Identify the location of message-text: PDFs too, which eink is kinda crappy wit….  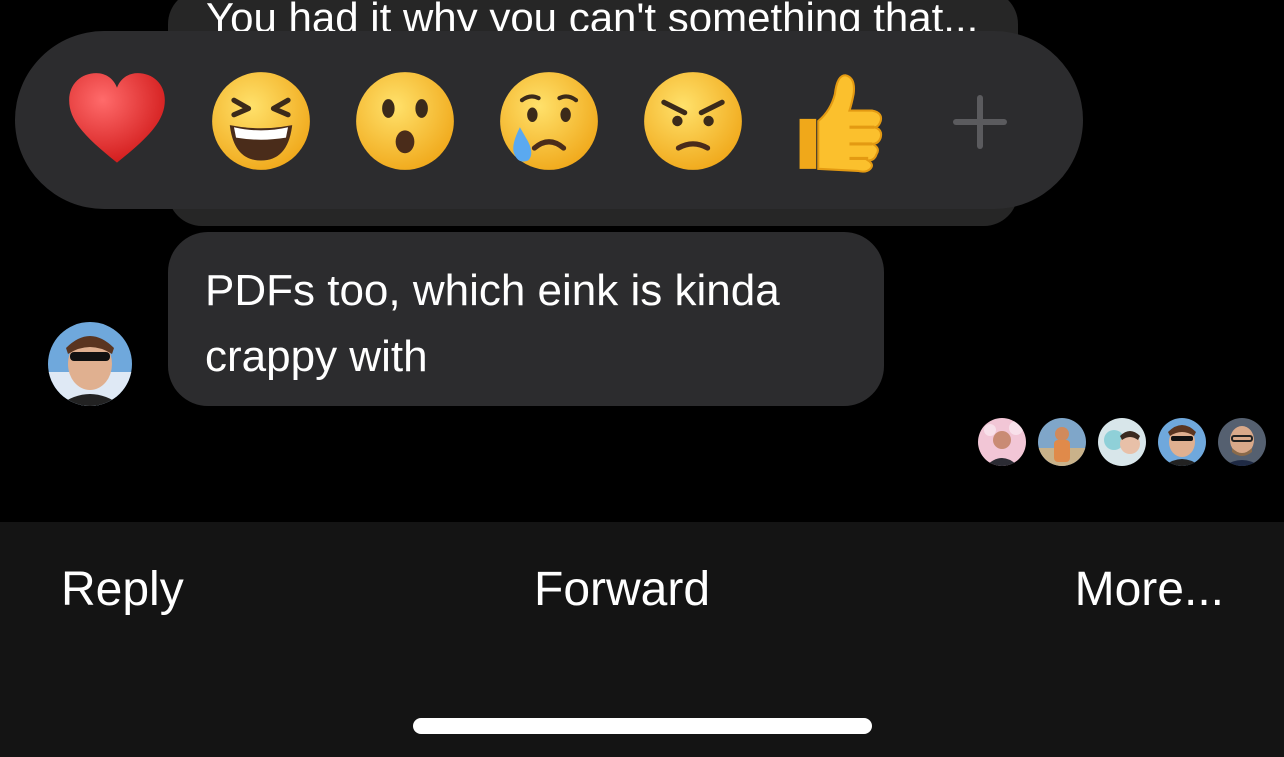
(492, 323).